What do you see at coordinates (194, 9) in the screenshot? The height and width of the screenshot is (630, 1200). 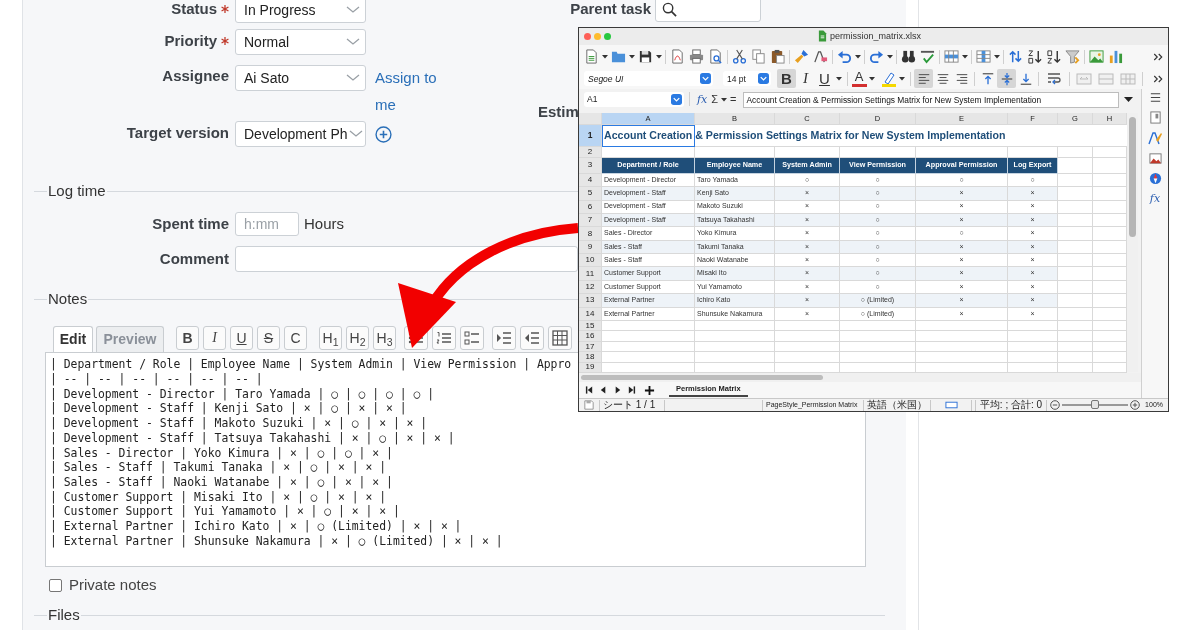 I see `field-label: Status` at bounding box center [194, 9].